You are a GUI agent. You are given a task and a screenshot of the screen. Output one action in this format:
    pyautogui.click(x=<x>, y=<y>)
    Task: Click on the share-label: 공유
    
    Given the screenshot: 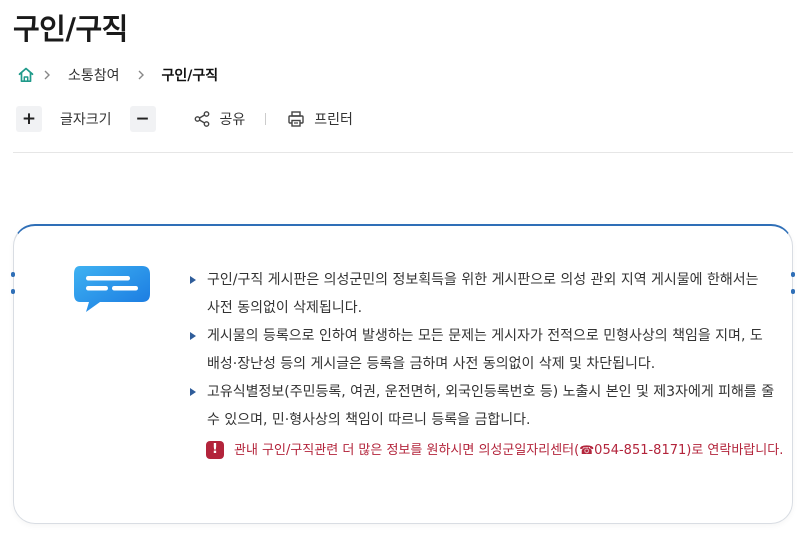 What is the action you would take?
    pyautogui.click(x=232, y=120)
    